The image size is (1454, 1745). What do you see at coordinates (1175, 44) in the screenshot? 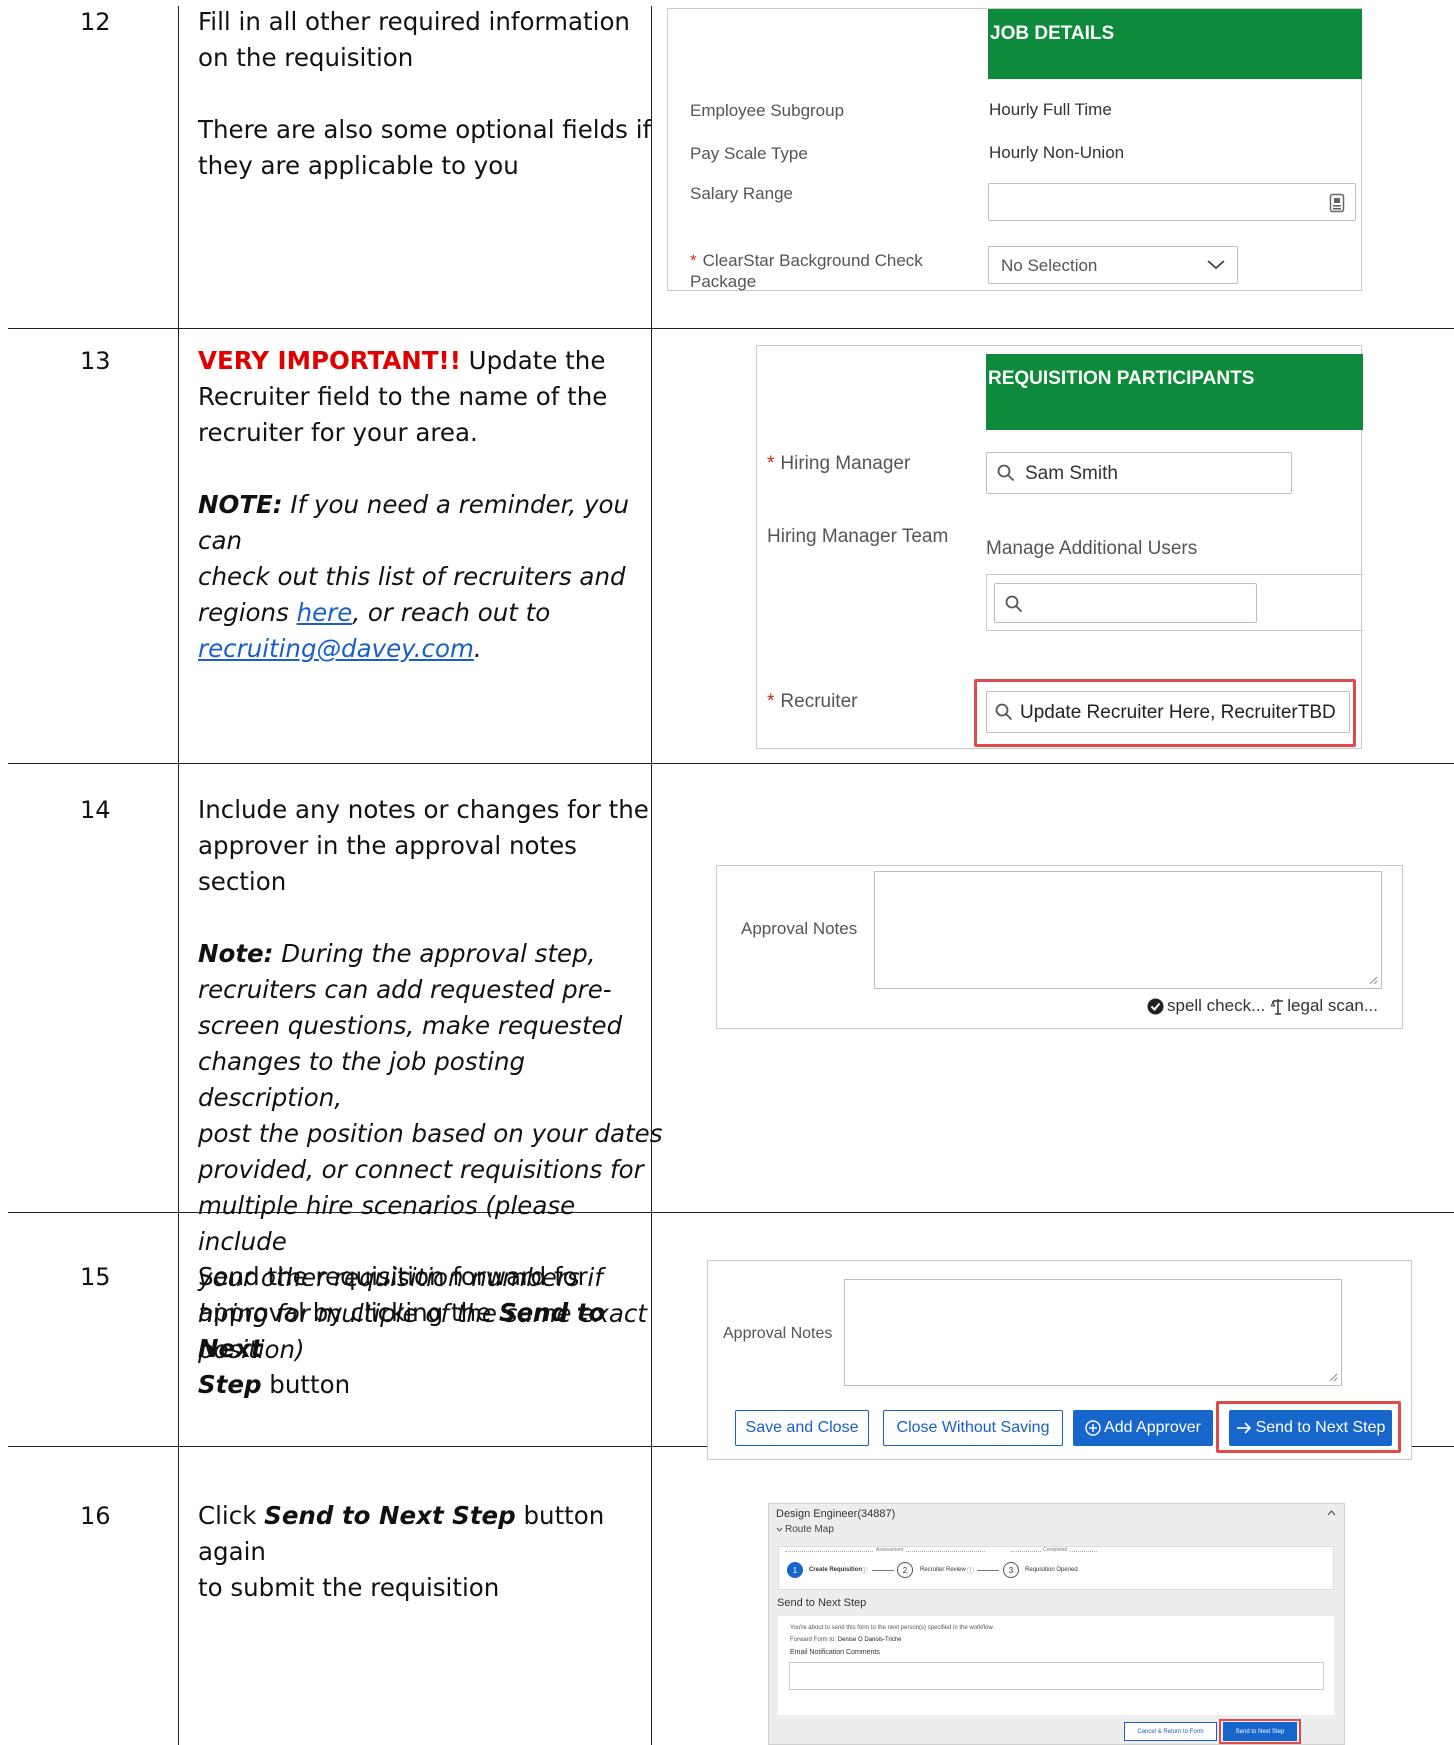
I see `section-header: JOB DETAILS` at bounding box center [1175, 44].